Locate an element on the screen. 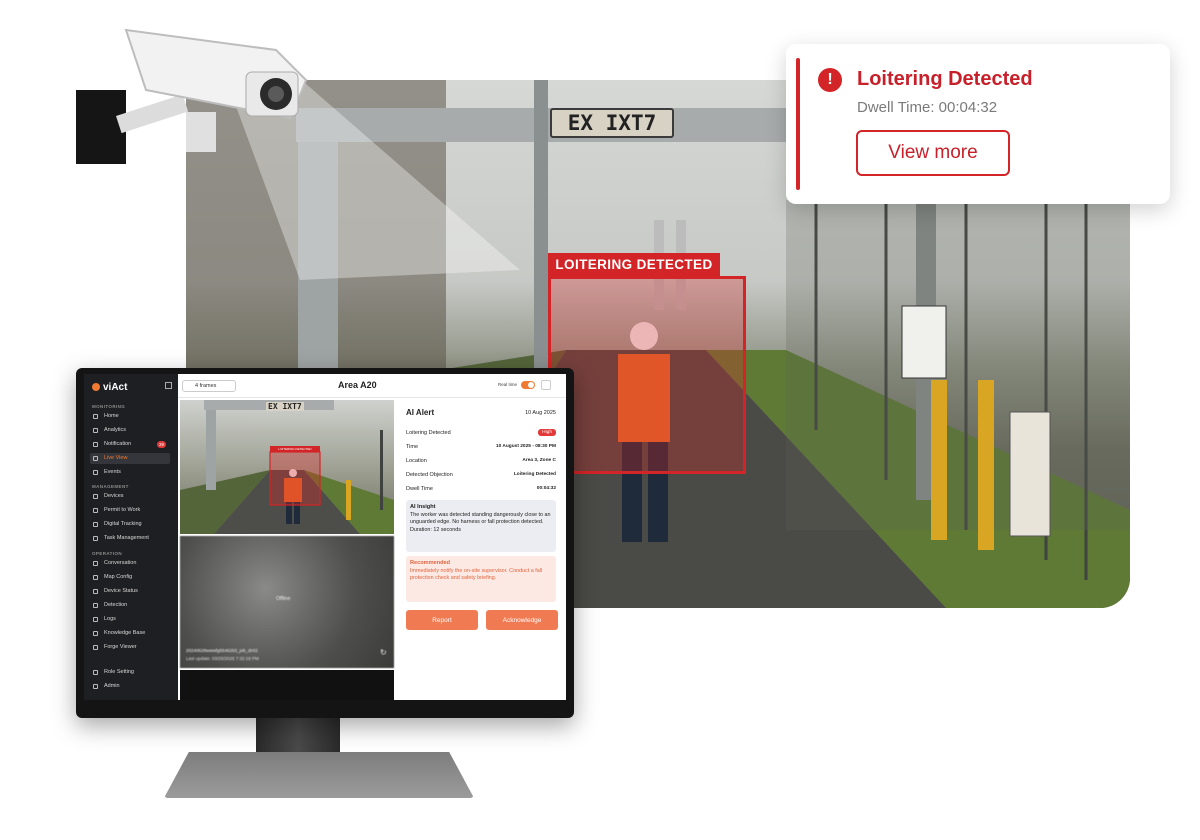 The height and width of the screenshot is (840, 1200). detail-row: Dwell Time 00:04:32 is located at coordinates (481, 491).